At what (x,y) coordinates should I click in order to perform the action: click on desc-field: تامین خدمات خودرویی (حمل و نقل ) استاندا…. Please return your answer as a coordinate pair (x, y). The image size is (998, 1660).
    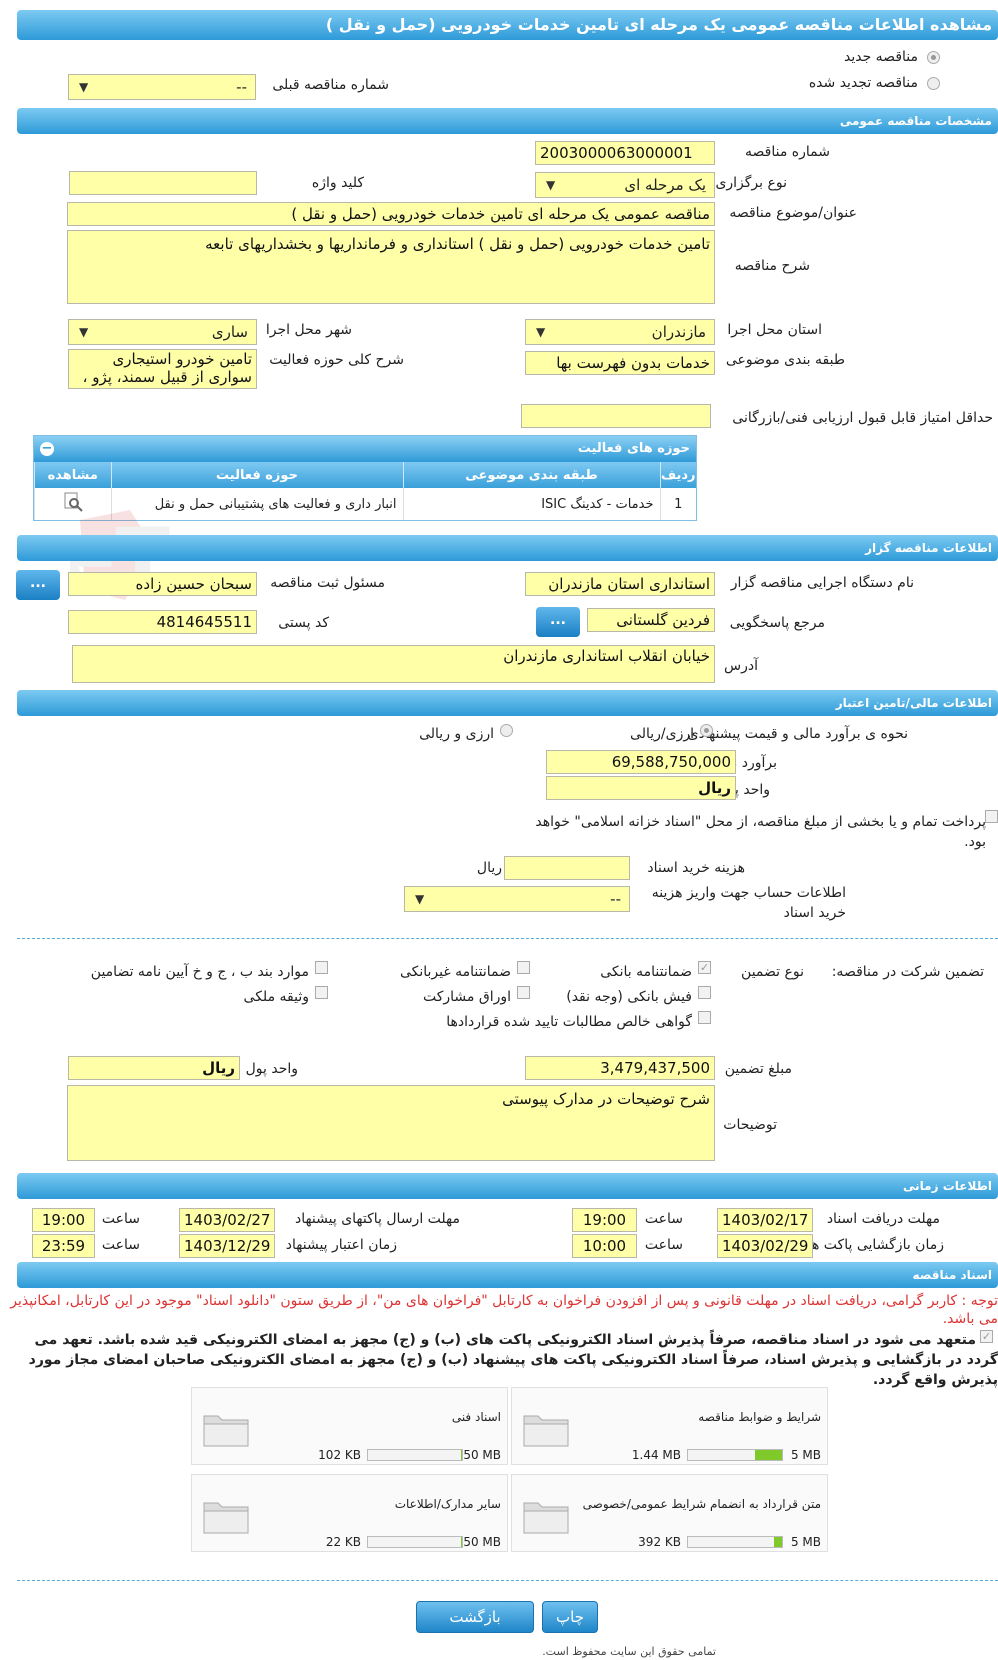
    Looking at the image, I should click on (391, 267).